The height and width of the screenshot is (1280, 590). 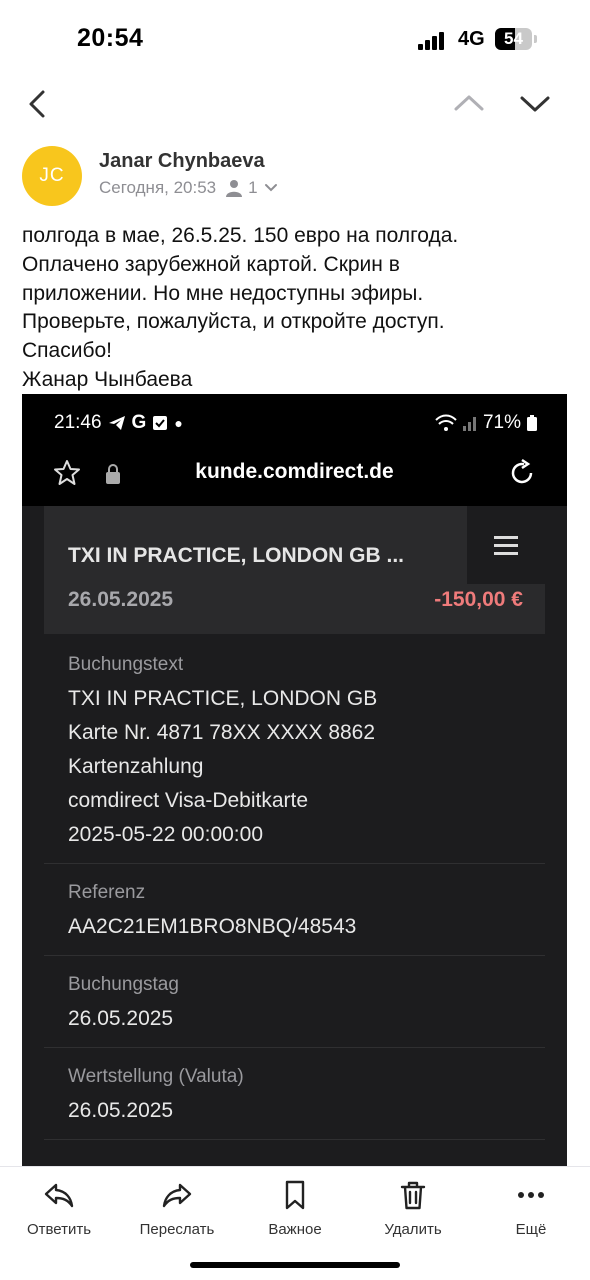 I want to click on battery-icon, so click(x=532, y=423).